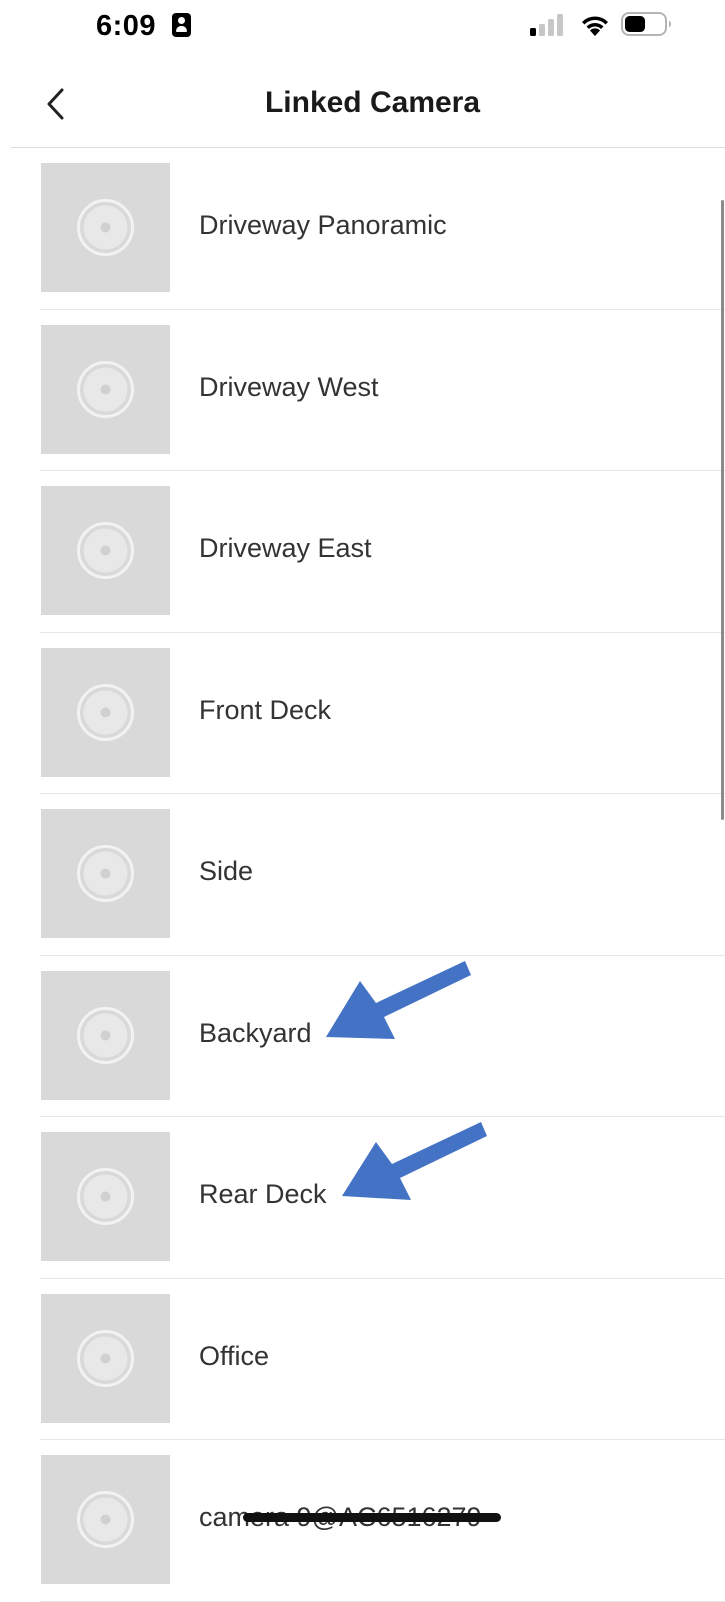 This screenshot has height=1602, width=725. What do you see at coordinates (226, 871) in the screenshot?
I see `camera-name: Side` at bounding box center [226, 871].